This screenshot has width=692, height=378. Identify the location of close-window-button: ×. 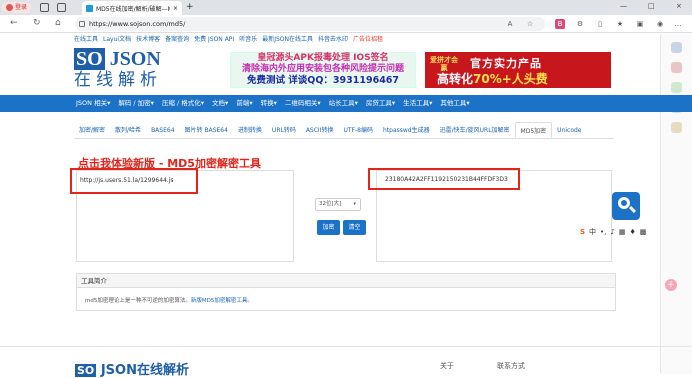
(679, 6).